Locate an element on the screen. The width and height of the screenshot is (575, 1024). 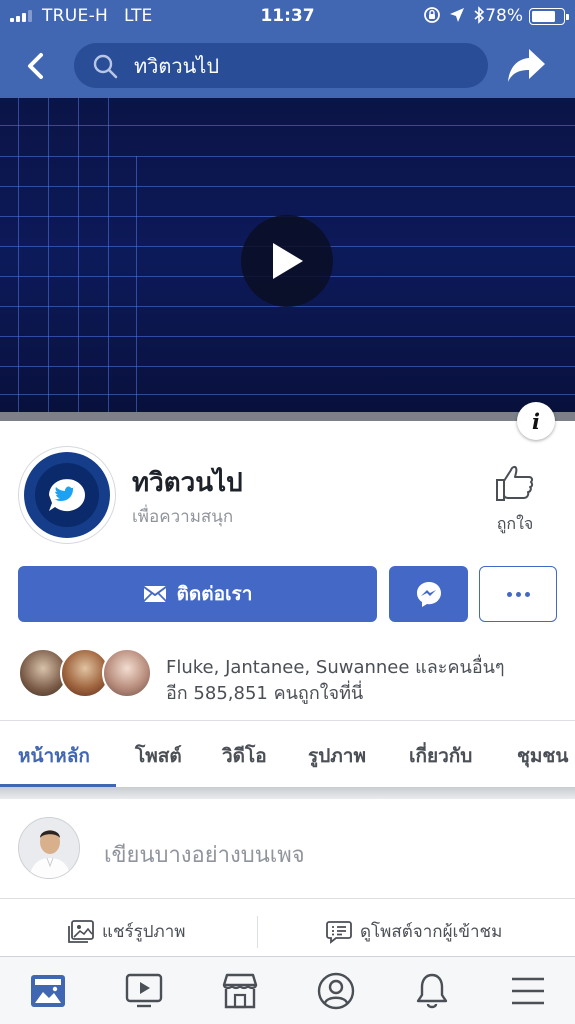
notifications-icon is located at coordinates (432, 991).